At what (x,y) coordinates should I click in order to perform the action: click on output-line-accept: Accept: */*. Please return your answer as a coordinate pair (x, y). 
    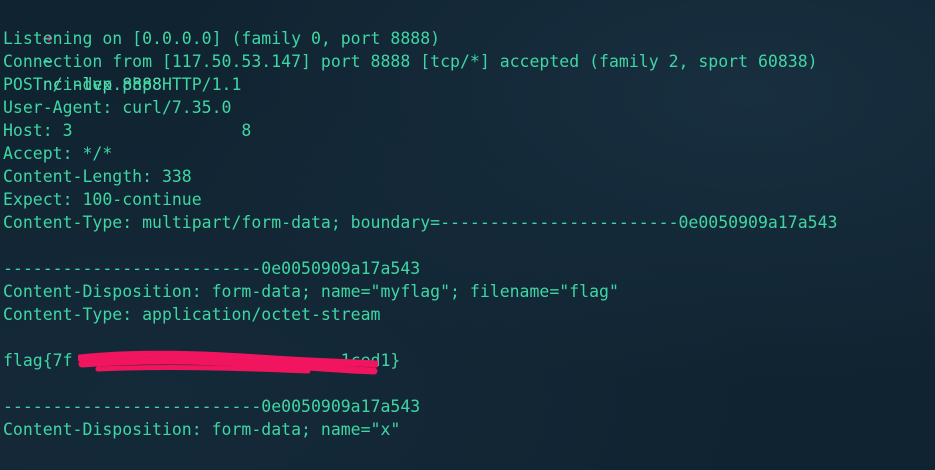
    Looking at the image, I should click on (58, 153).